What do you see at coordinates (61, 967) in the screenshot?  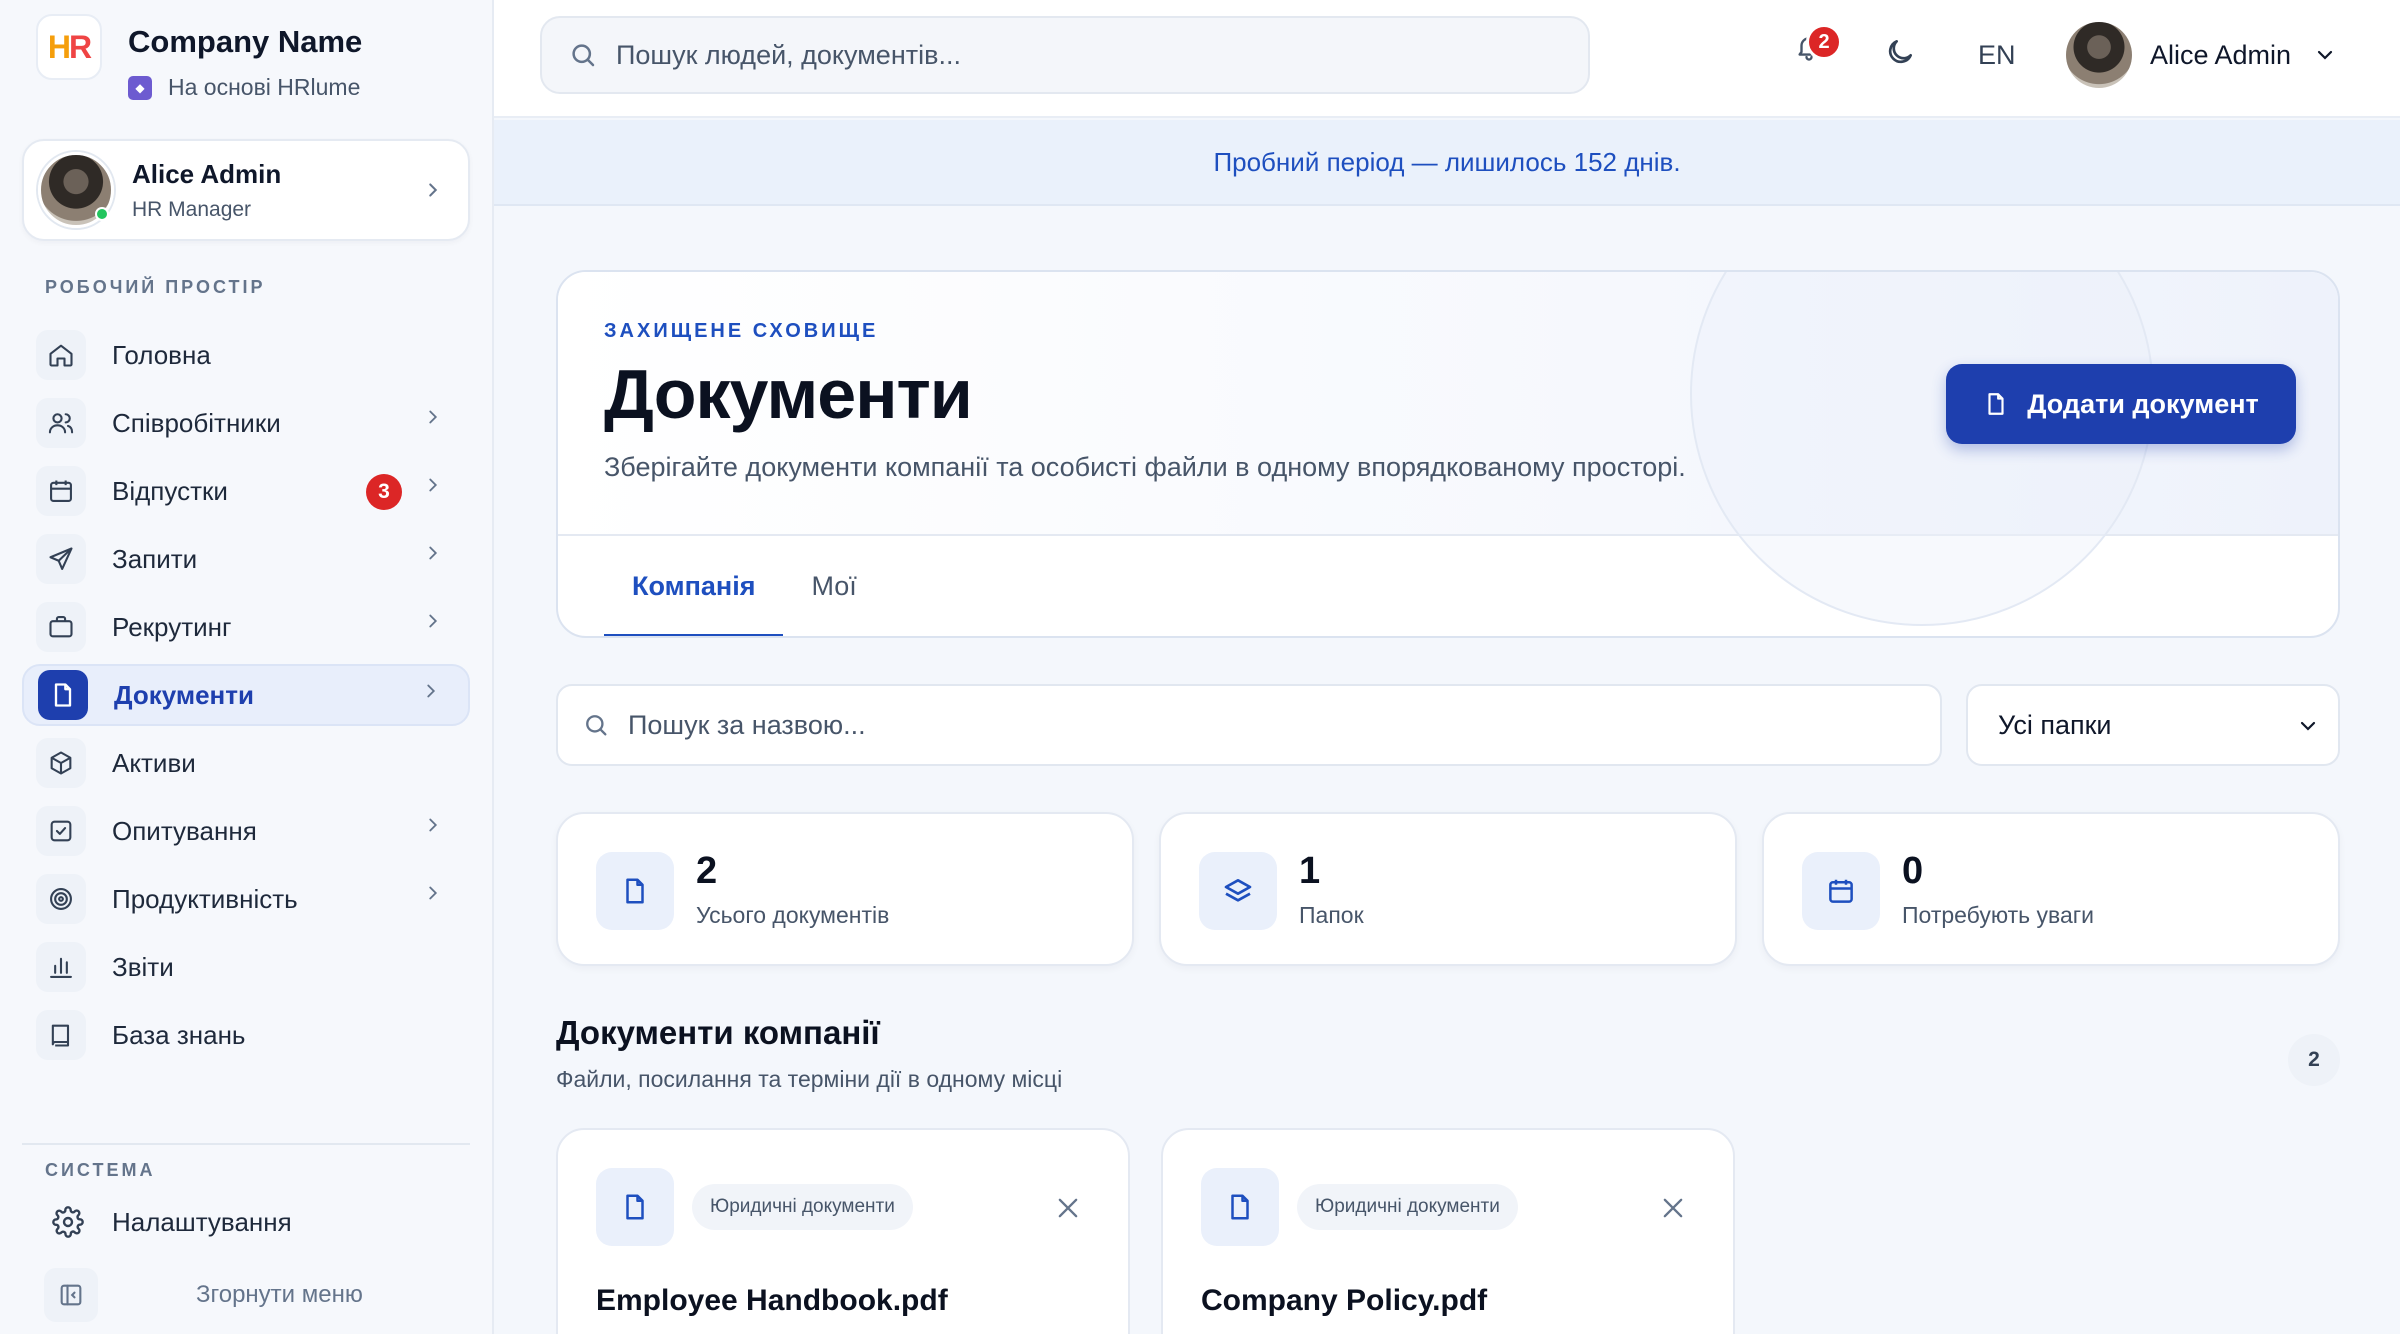 I see `bar-chart-icon` at bounding box center [61, 967].